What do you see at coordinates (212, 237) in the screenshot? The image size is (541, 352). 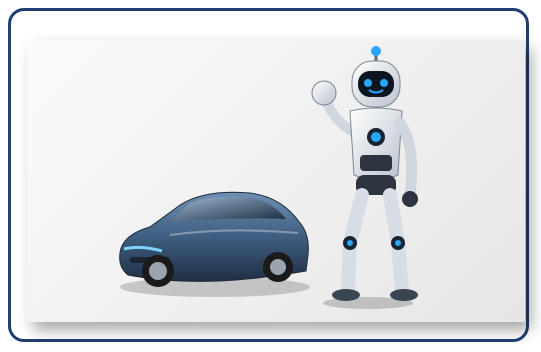 I see `car-illustration` at bounding box center [212, 237].